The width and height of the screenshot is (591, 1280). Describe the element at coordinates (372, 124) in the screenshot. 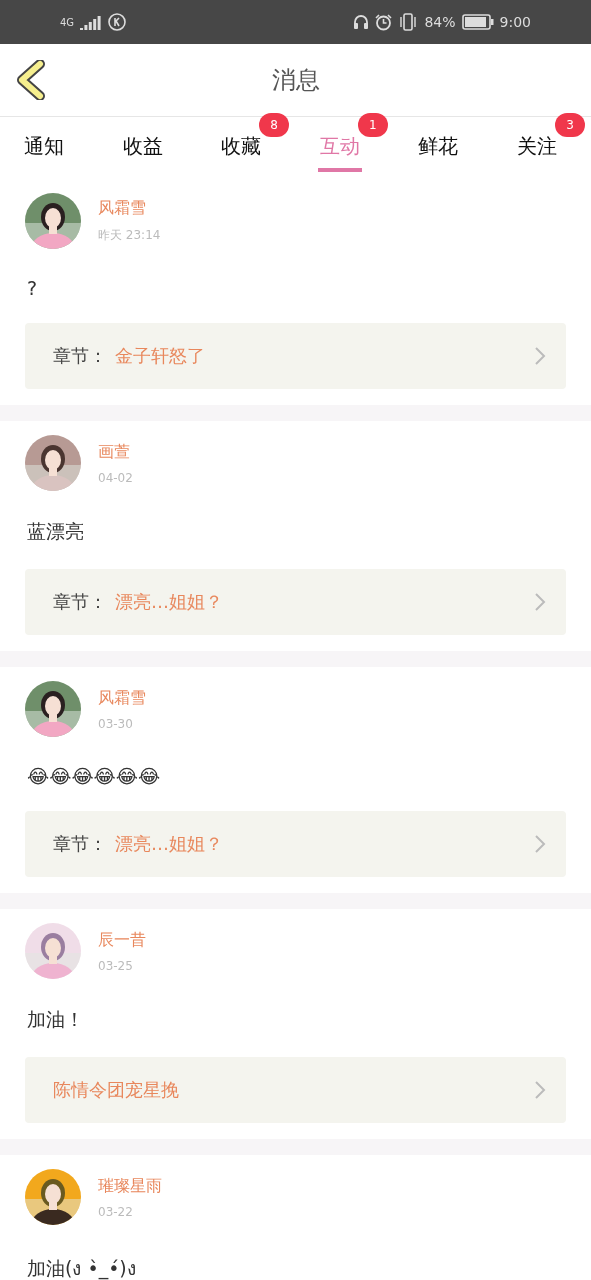

I see `count-badge: 1` at that location.